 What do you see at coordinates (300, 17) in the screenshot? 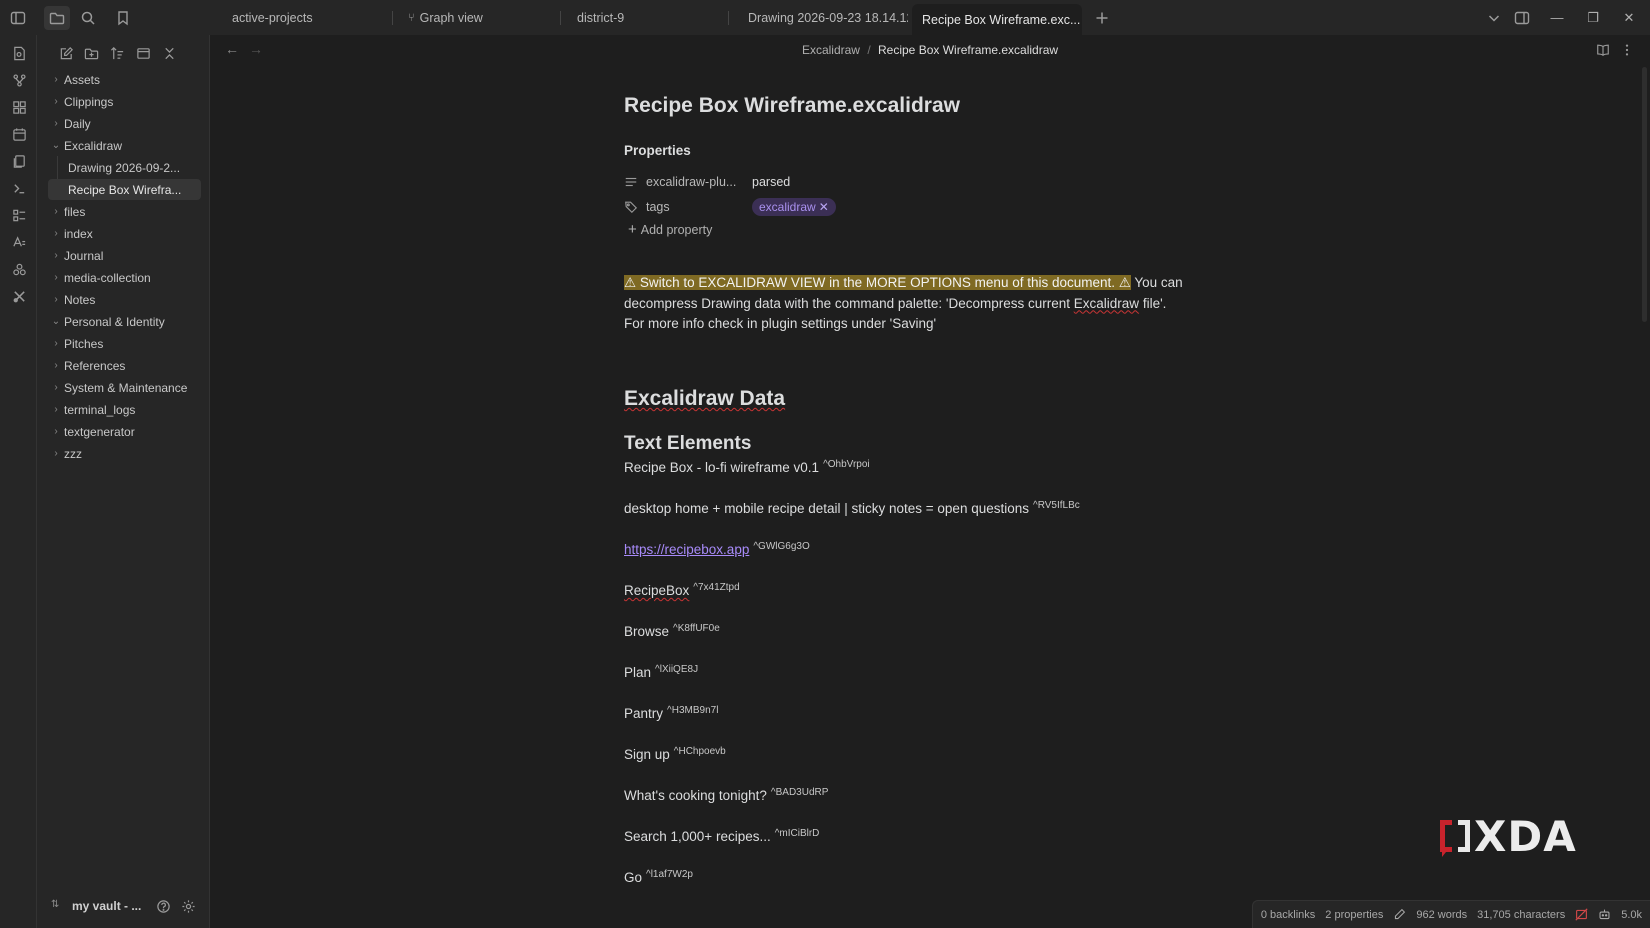
I see `tab-active-projects: active-projects` at bounding box center [300, 17].